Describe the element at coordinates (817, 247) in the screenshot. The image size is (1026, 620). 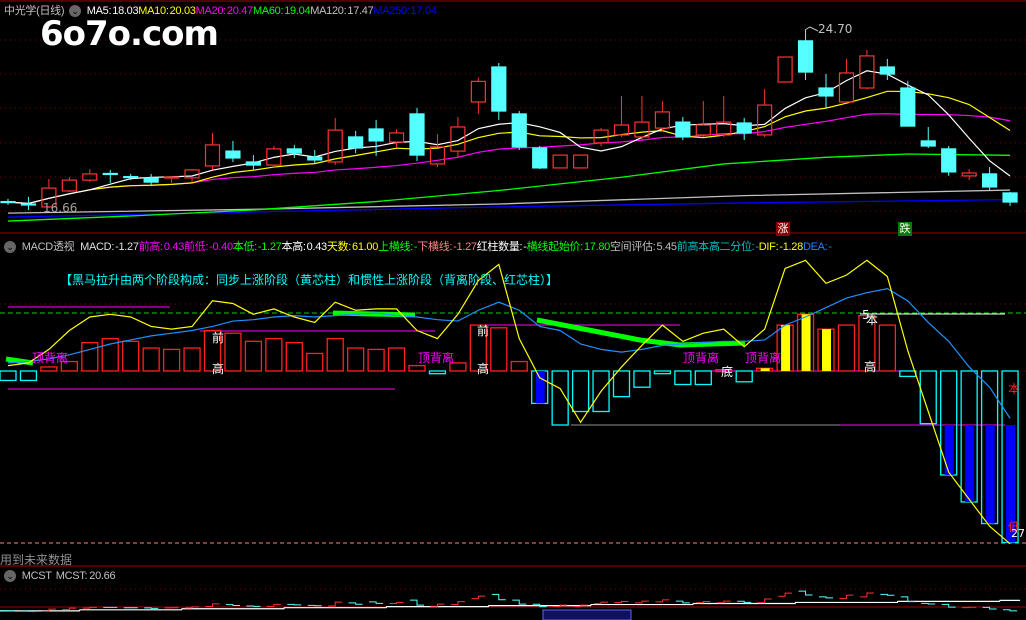
I see `indicator-item: DEA:-` at that location.